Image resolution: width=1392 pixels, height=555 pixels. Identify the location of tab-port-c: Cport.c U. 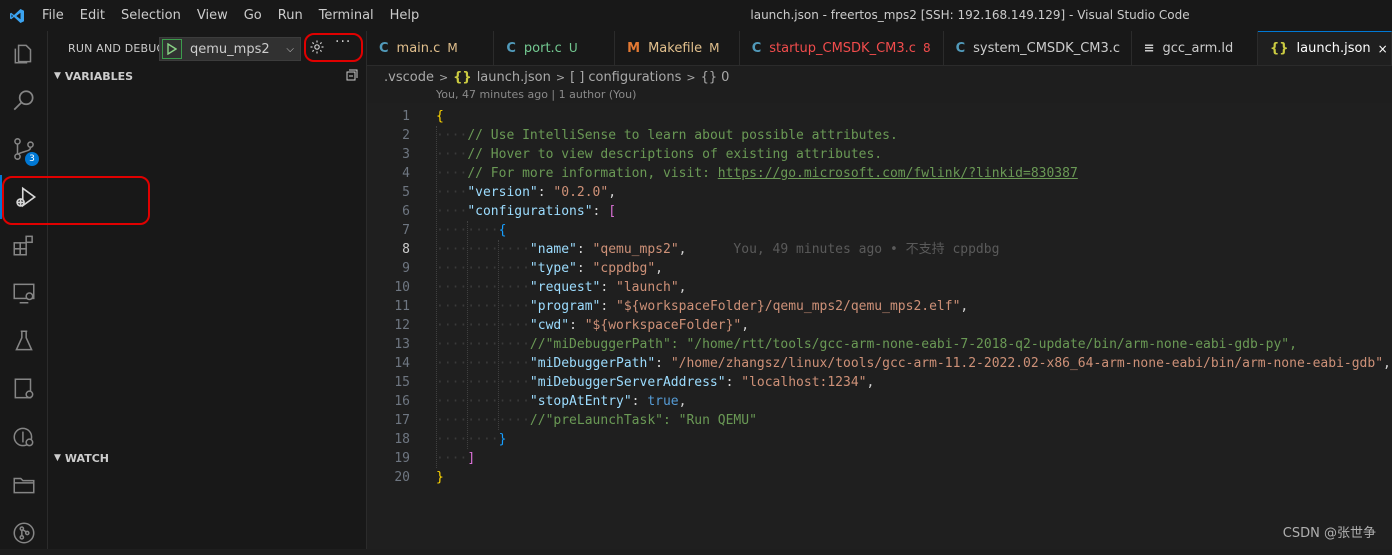
(555, 48).